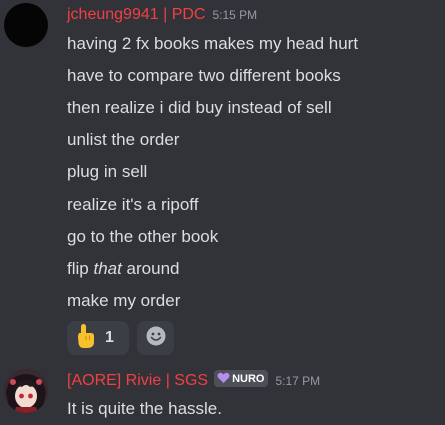  I want to click on add-reaction-button, so click(155, 338).